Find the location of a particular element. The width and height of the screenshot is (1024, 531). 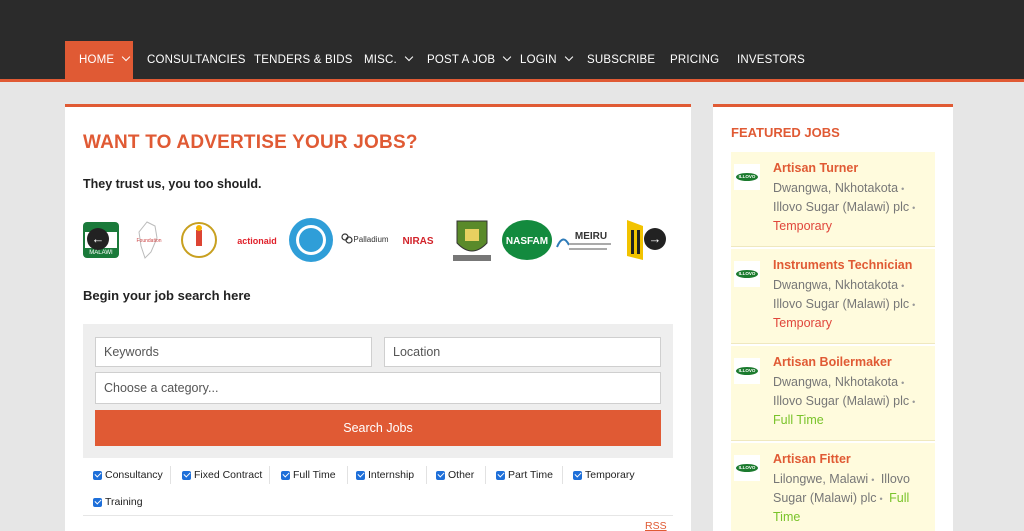

nav-item-tenders: TENDERS & BIDS is located at coordinates (303, 60).